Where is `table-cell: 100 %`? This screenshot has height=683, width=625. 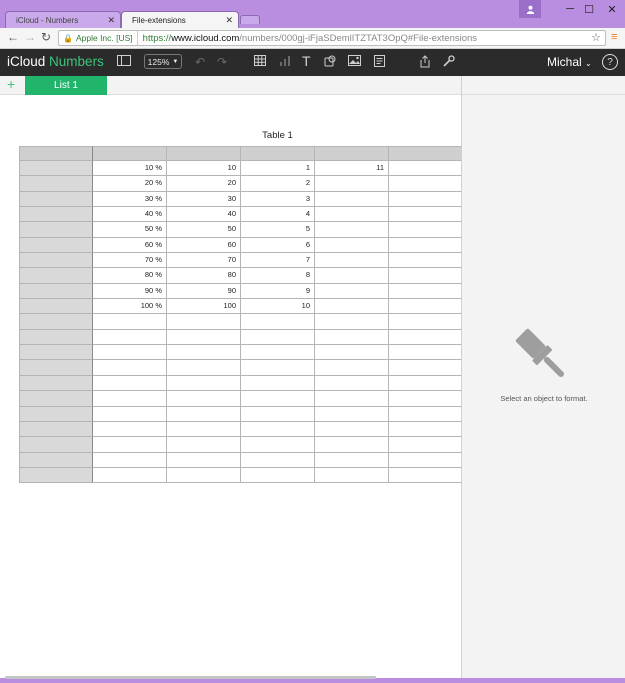 table-cell: 100 % is located at coordinates (130, 307).